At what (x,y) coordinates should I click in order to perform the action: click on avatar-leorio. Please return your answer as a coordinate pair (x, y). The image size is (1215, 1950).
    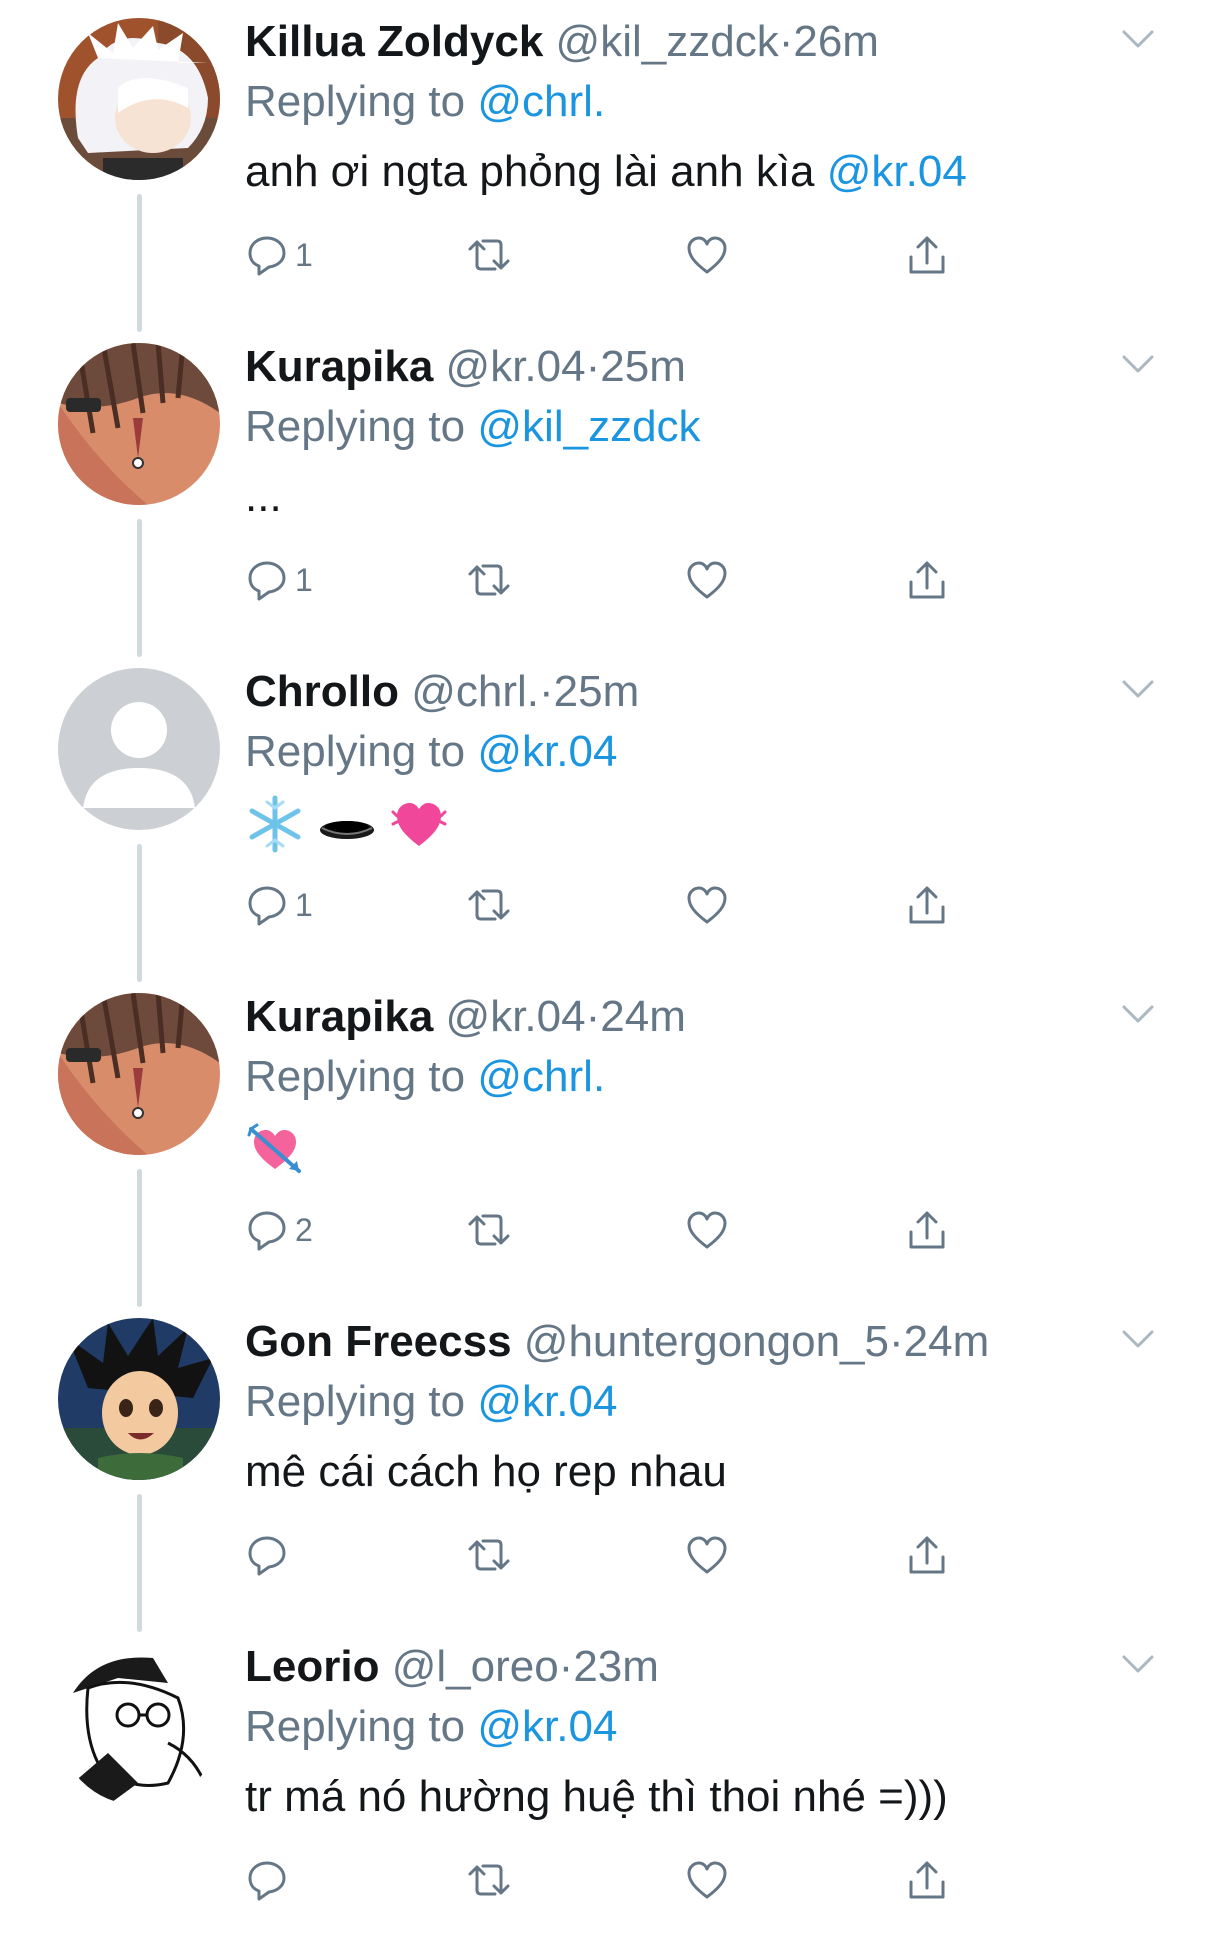
    Looking at the image, I should click on (139, 1724).